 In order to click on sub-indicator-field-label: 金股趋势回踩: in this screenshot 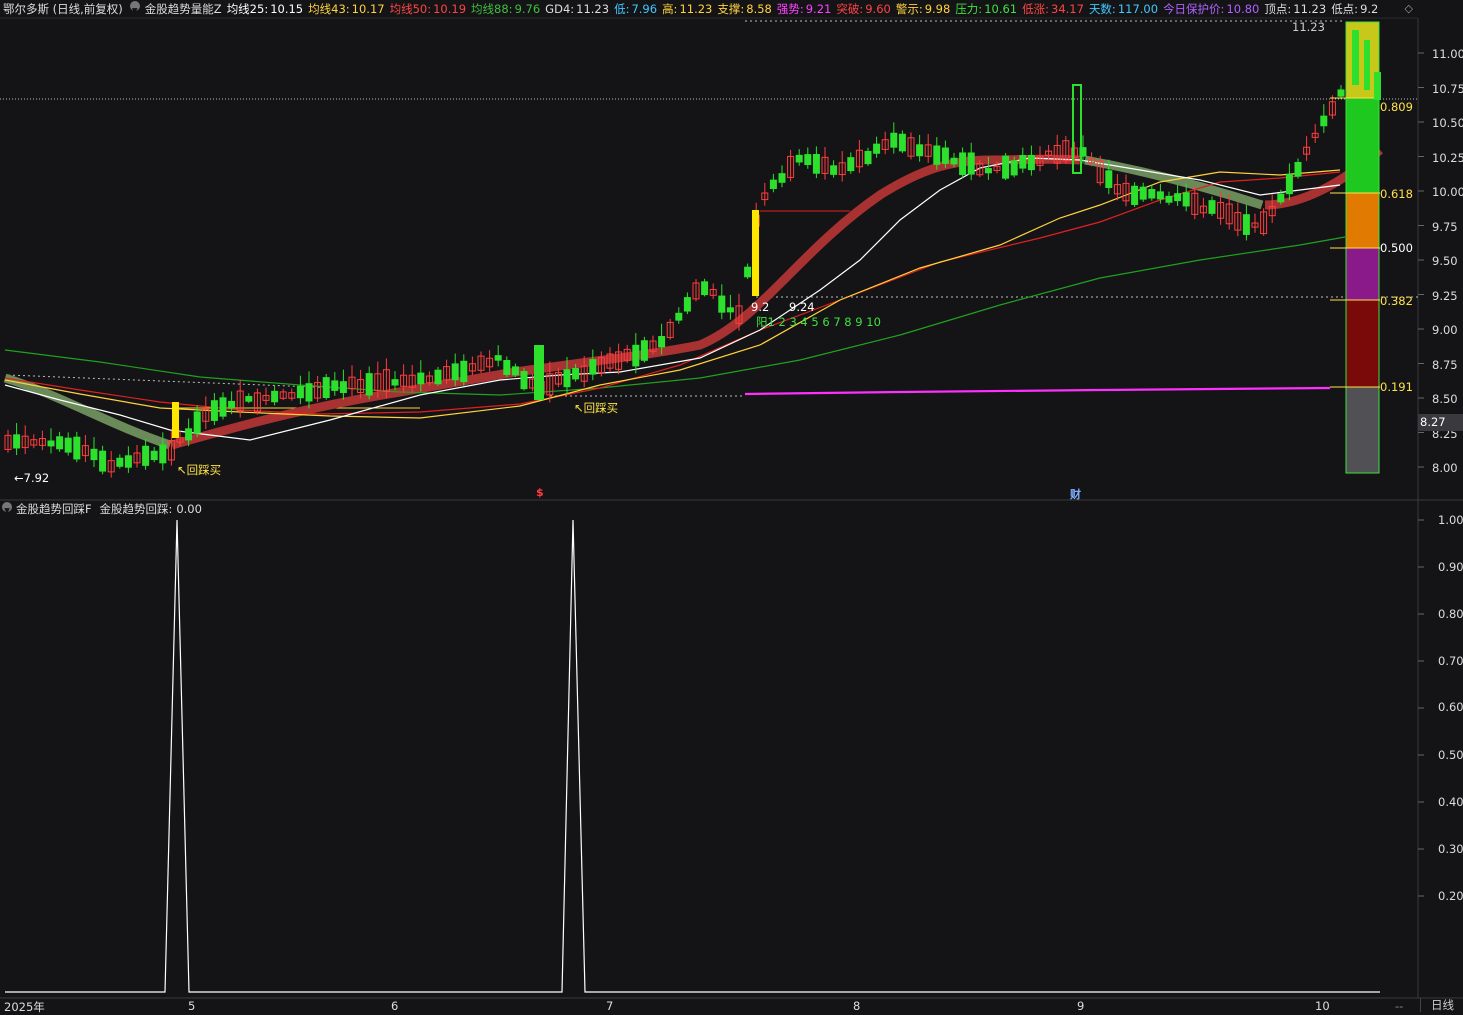, I will do `click(136, 509)`.